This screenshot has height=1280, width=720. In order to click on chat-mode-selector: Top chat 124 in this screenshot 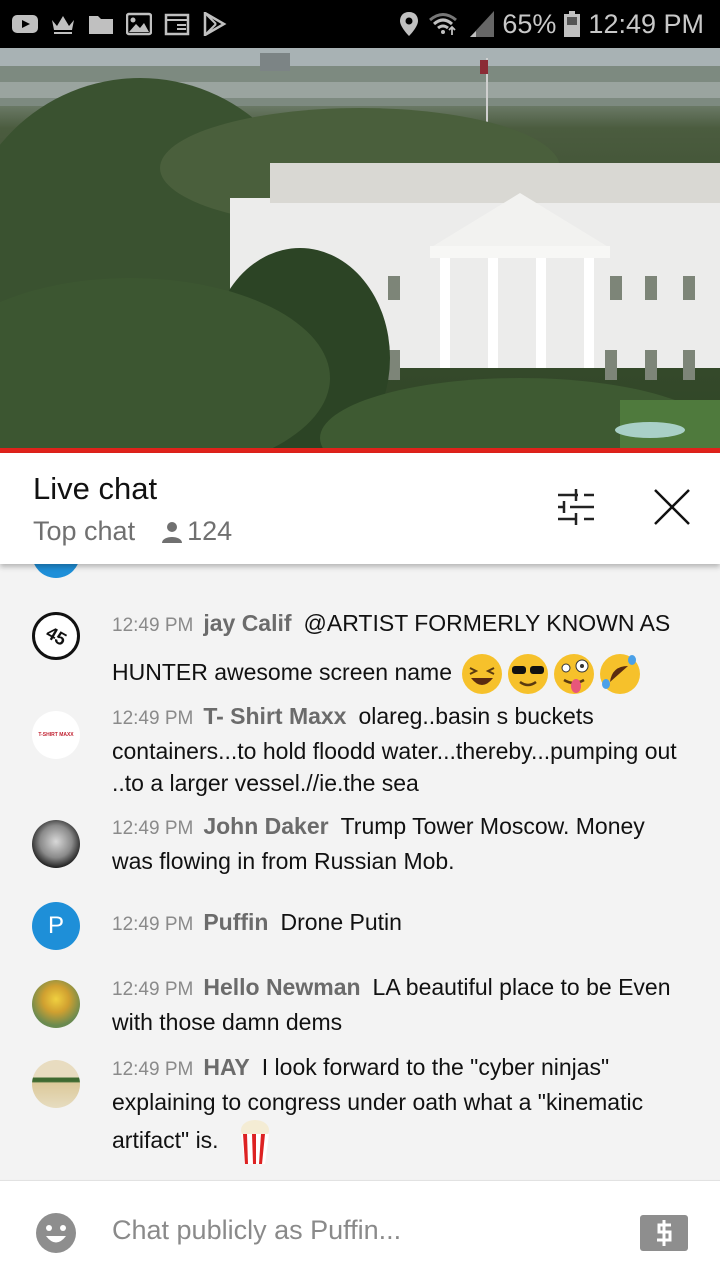, I will do `click(132, 531)`.